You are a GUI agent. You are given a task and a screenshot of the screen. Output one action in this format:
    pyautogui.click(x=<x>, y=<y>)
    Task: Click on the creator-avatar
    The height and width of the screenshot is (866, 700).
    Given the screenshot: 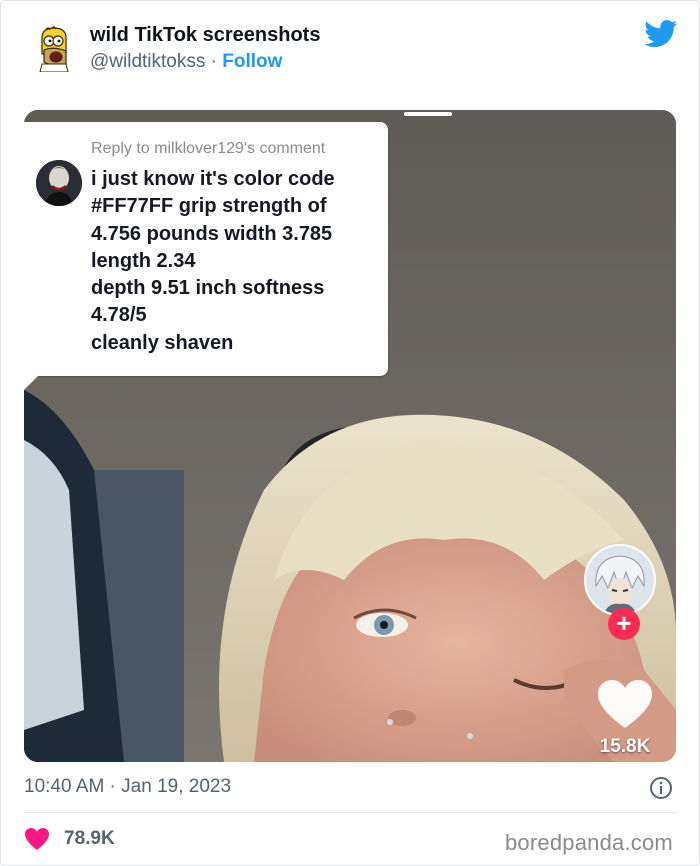 What is the action you would take?
    pyautogui.click(x=620, y=580)
    